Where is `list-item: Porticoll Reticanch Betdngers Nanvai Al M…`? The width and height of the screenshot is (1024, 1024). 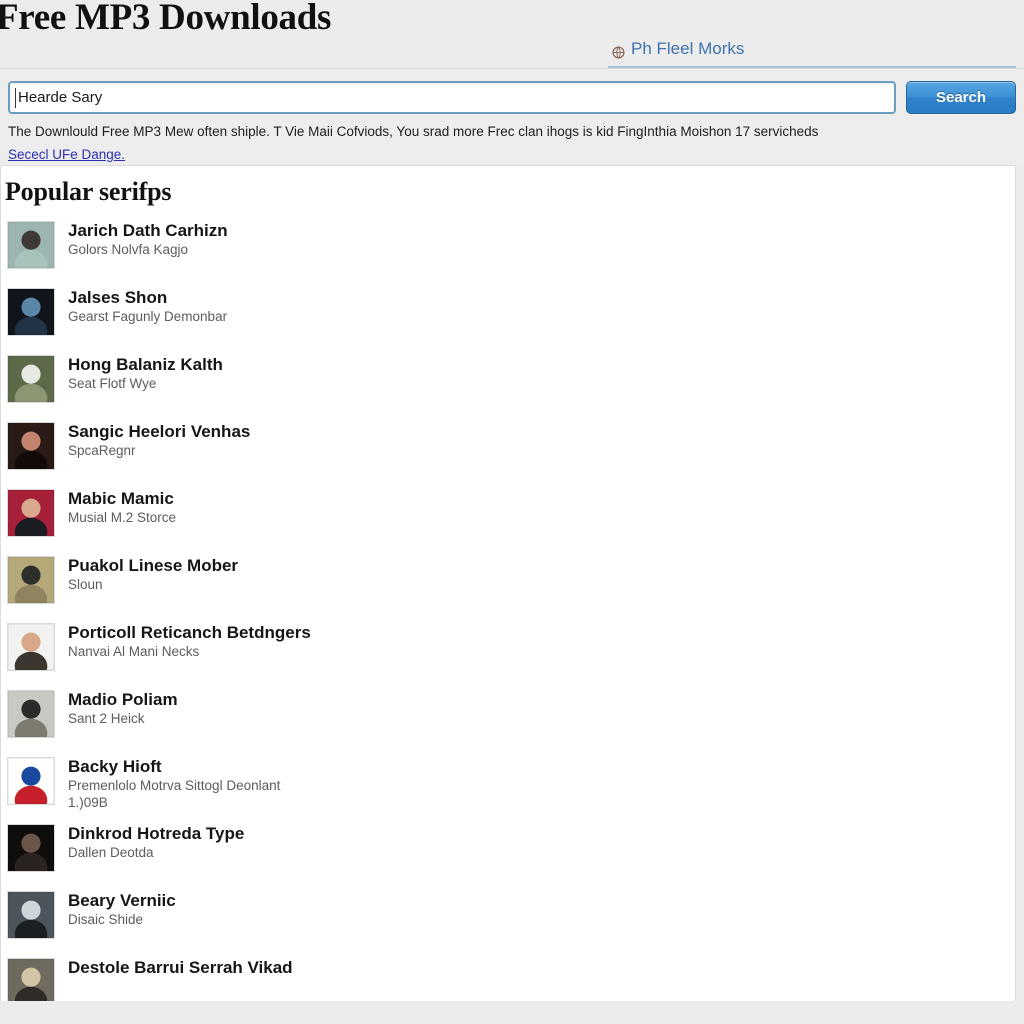
list-item: Porticoll Reticanch Betdngers Nanvai Al M… is located at coordinates (508, 650).